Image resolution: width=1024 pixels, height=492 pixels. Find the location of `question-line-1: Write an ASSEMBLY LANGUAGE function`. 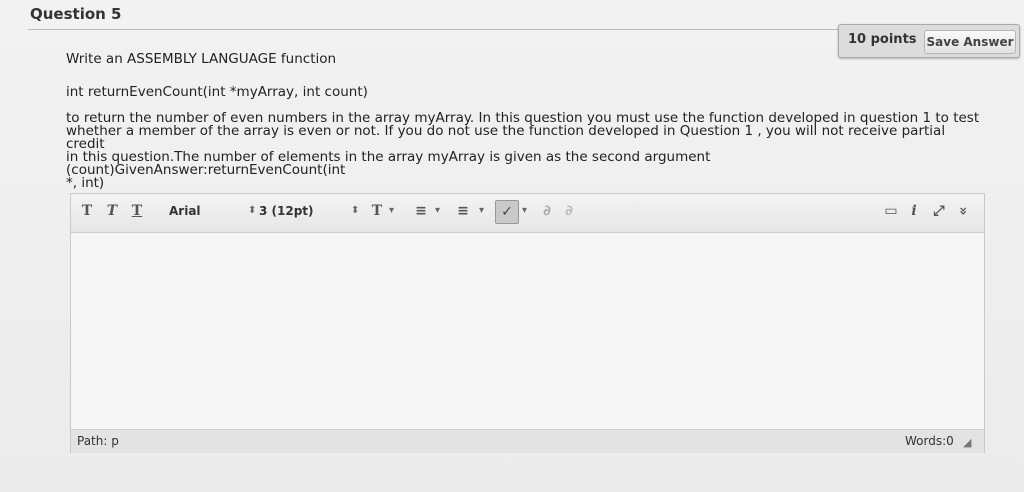

question-line-1: Write an ASSEMBLY LANGUAGE function is located at coordinates (201, 59).